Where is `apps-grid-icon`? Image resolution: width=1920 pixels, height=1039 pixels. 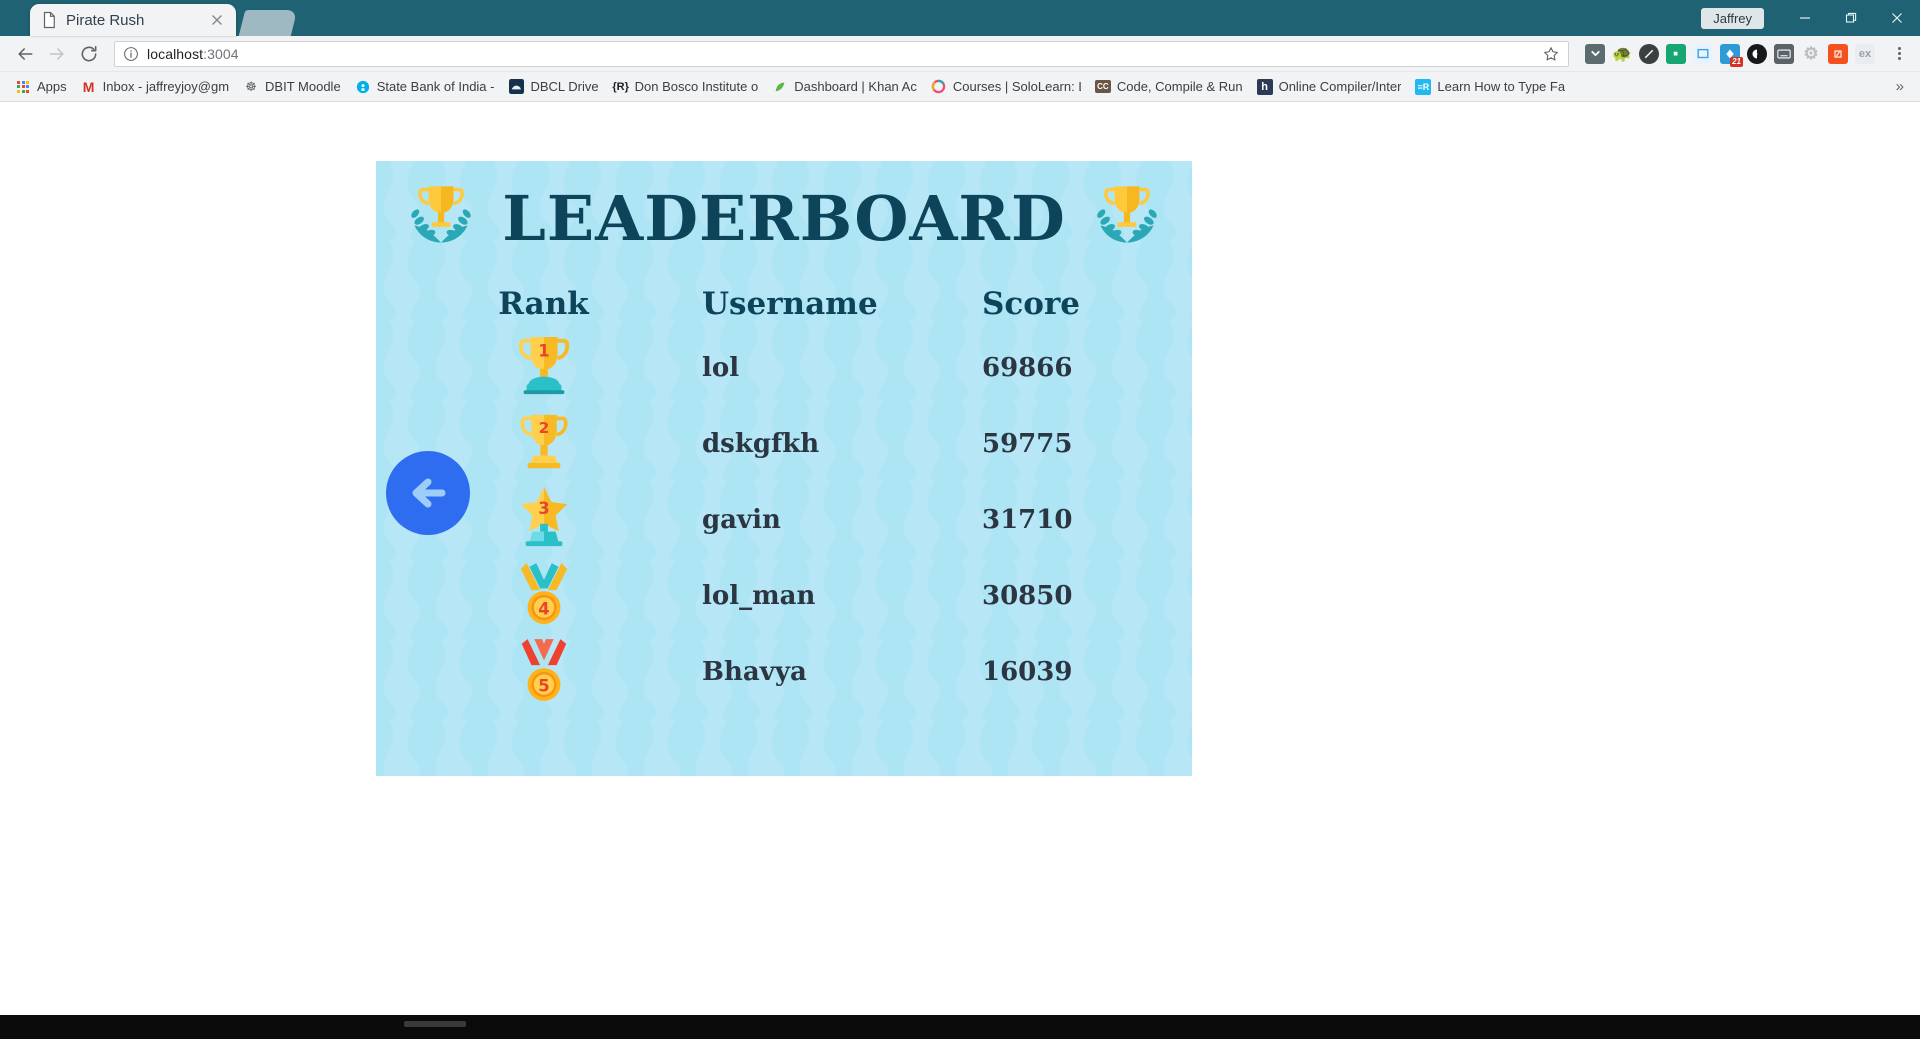
apps-grid-icon is located at coordinates (23, 87).